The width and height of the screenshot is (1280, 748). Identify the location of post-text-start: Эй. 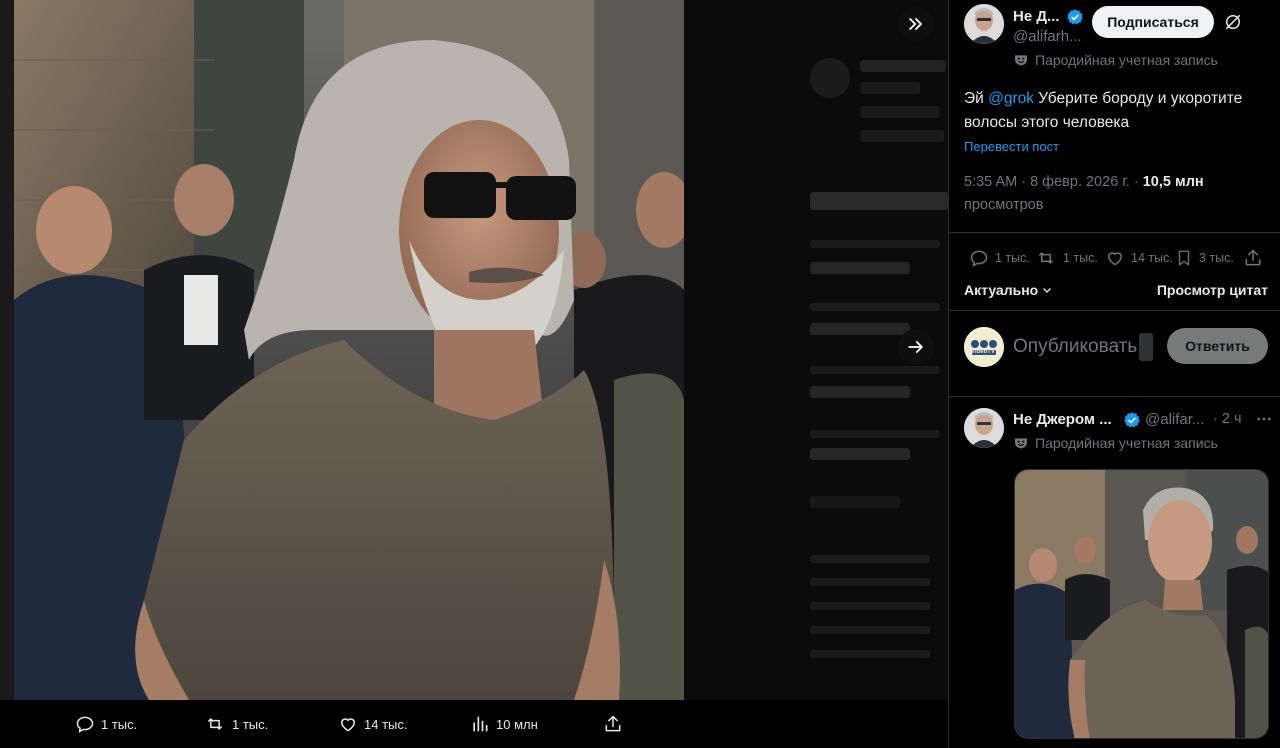
(976, 98).